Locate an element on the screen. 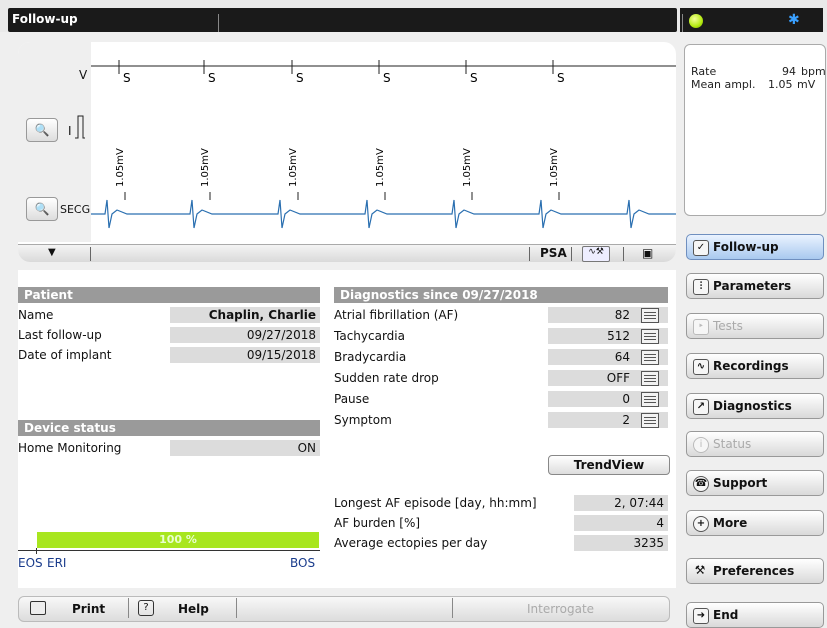 The image size is (827, 628). statistic-label: AF burden [%] is located at coordinates (377, 523).